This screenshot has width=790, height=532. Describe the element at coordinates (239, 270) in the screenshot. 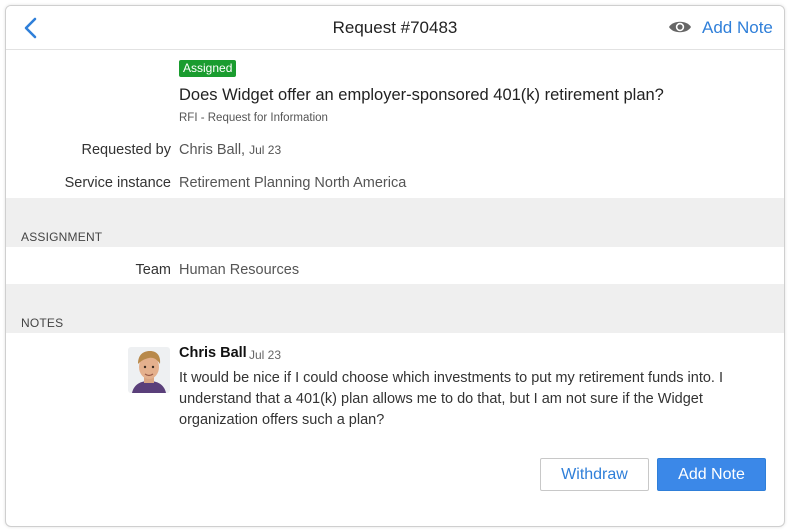

I see `team-value: Human Resources` at that location.